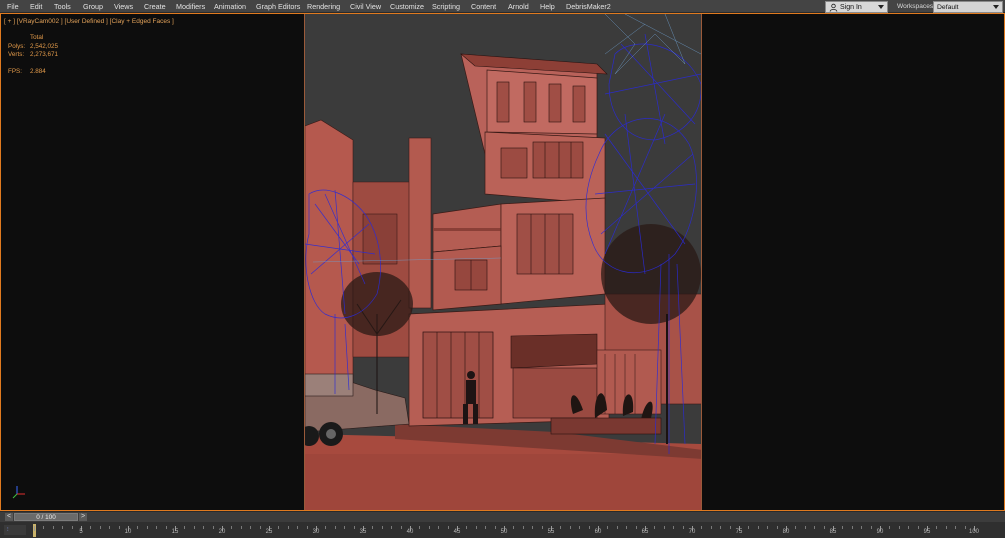 The image size is (1005, 538). Describe the element at coordinates (81, 532) in the screenshot. I see `timeline-tick-label: 5` at that location.